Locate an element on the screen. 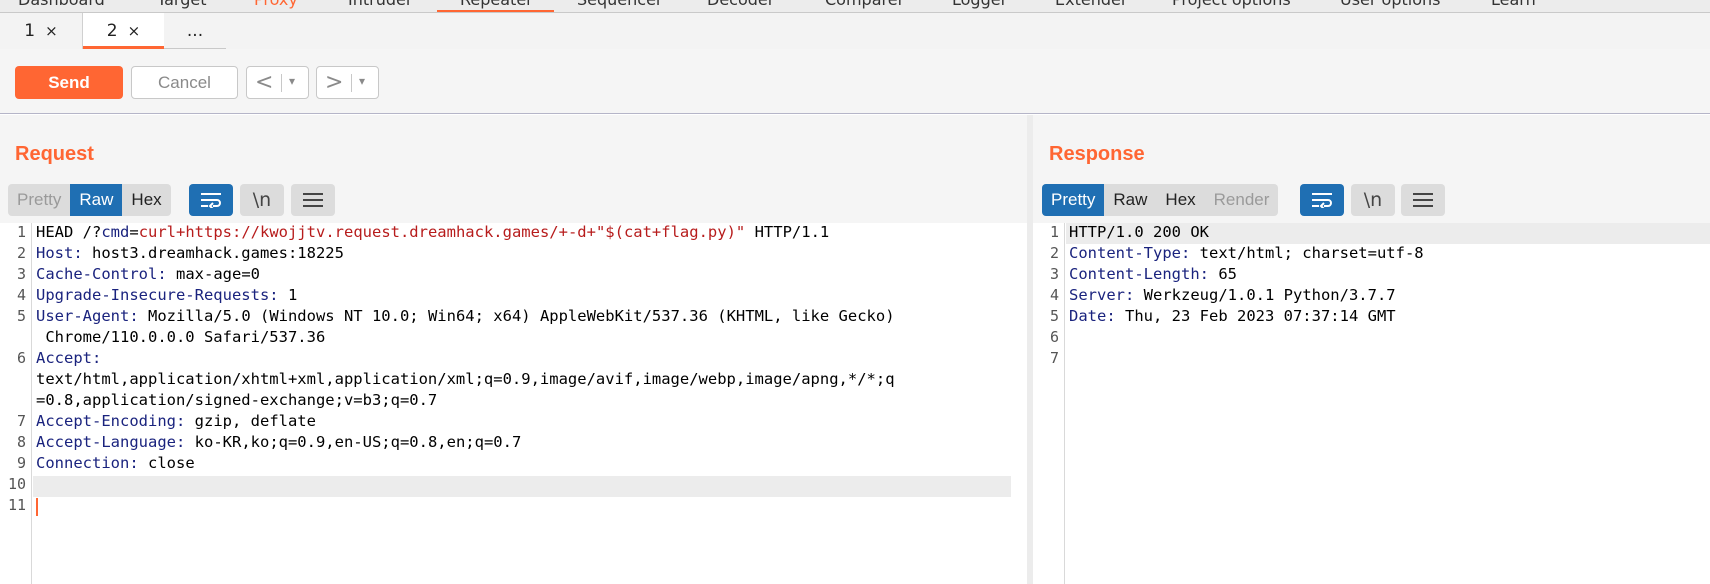 The image size is (1710, 584). header-line: Connection: close is located at coordinates (115, 463).